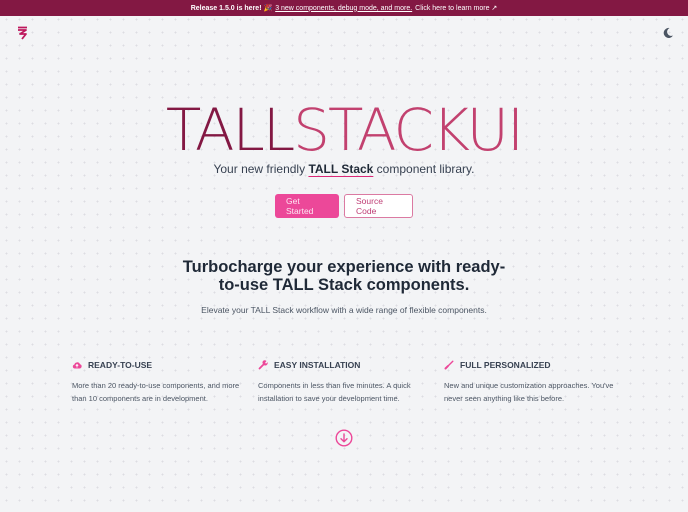  What do you see at coordinates (505, 365) in the screenshot?
I see `feature-title: FULL PERSONALIZED` at bounding box center [505, 365].